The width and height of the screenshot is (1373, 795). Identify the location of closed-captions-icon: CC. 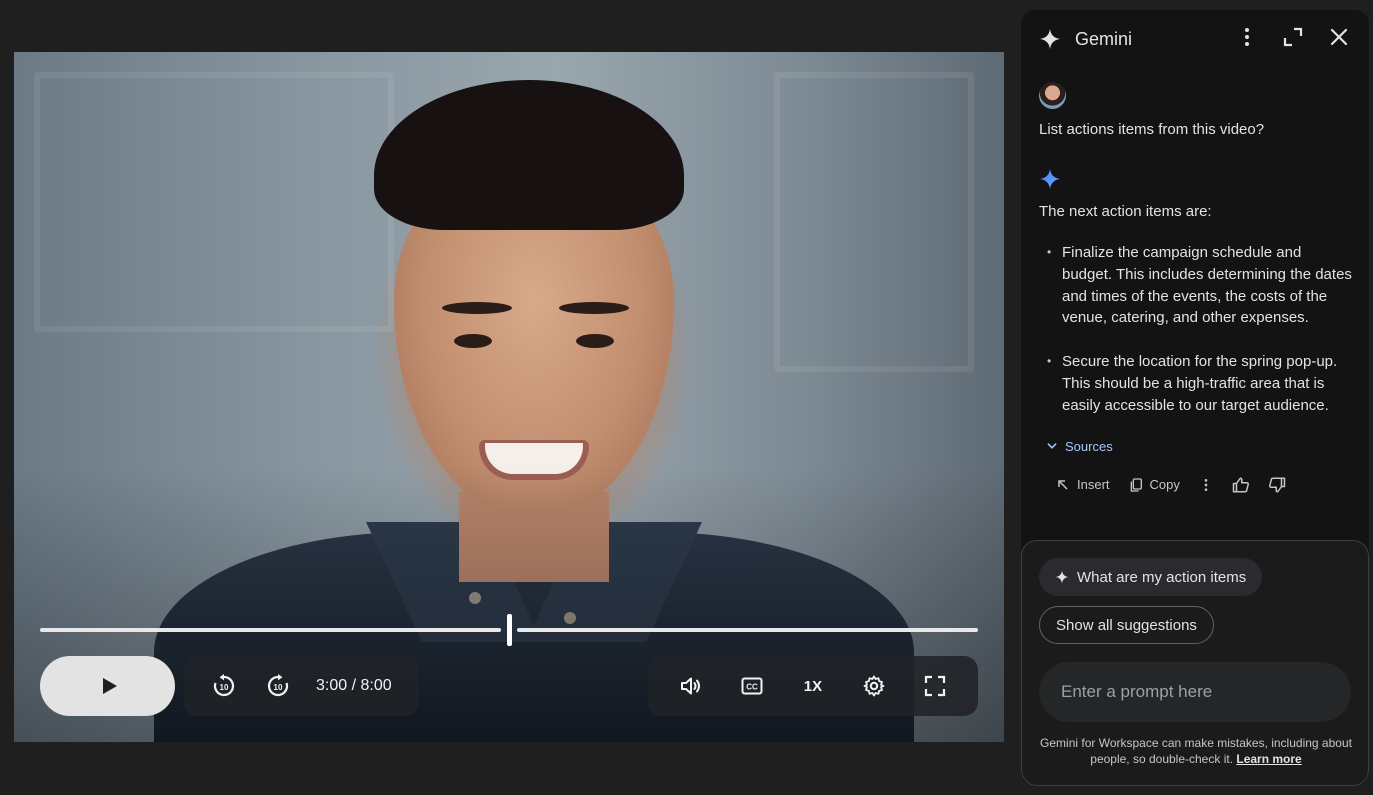
(752, 686).